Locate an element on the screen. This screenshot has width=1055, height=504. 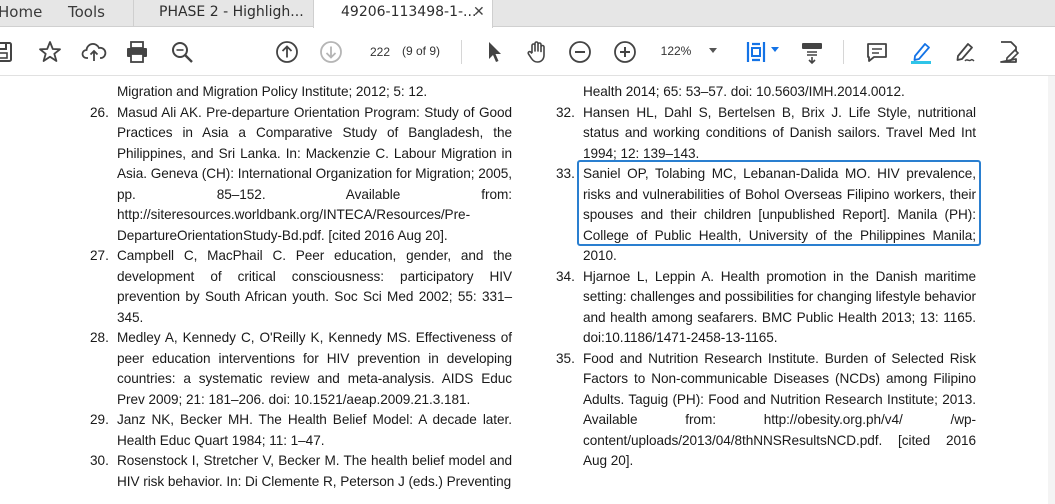
reference-number: 26. is located at coordinates (99, 112).